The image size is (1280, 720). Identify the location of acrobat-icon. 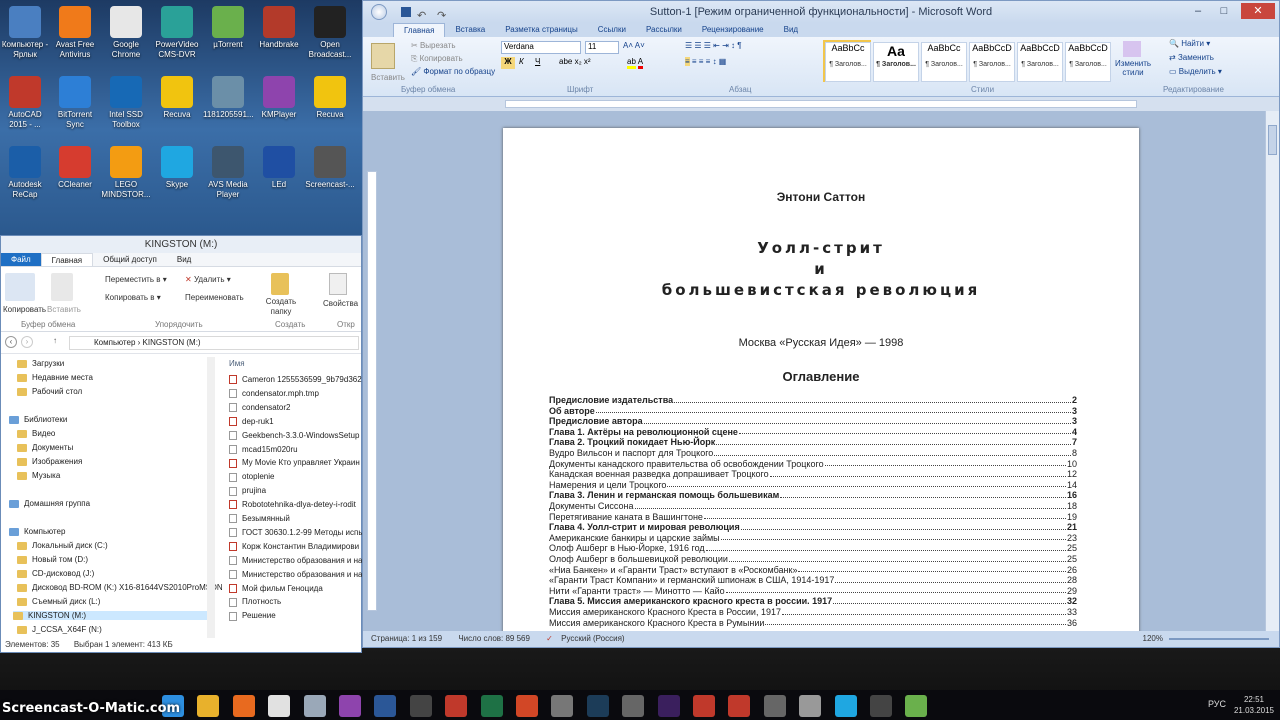
(739, 706).